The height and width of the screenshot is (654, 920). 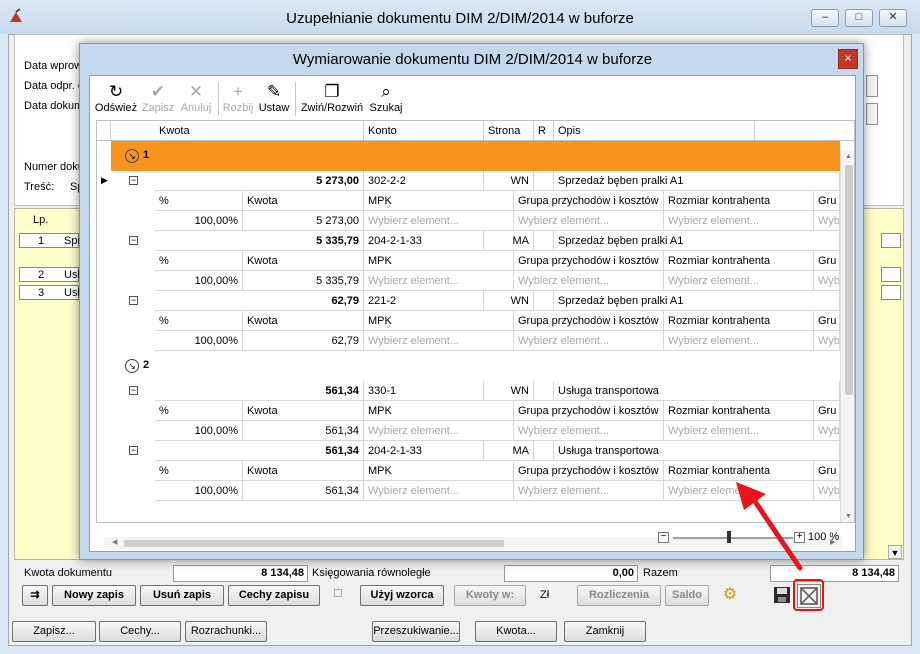 I want to click on annotation-arrow, so click(x=769, y=526).